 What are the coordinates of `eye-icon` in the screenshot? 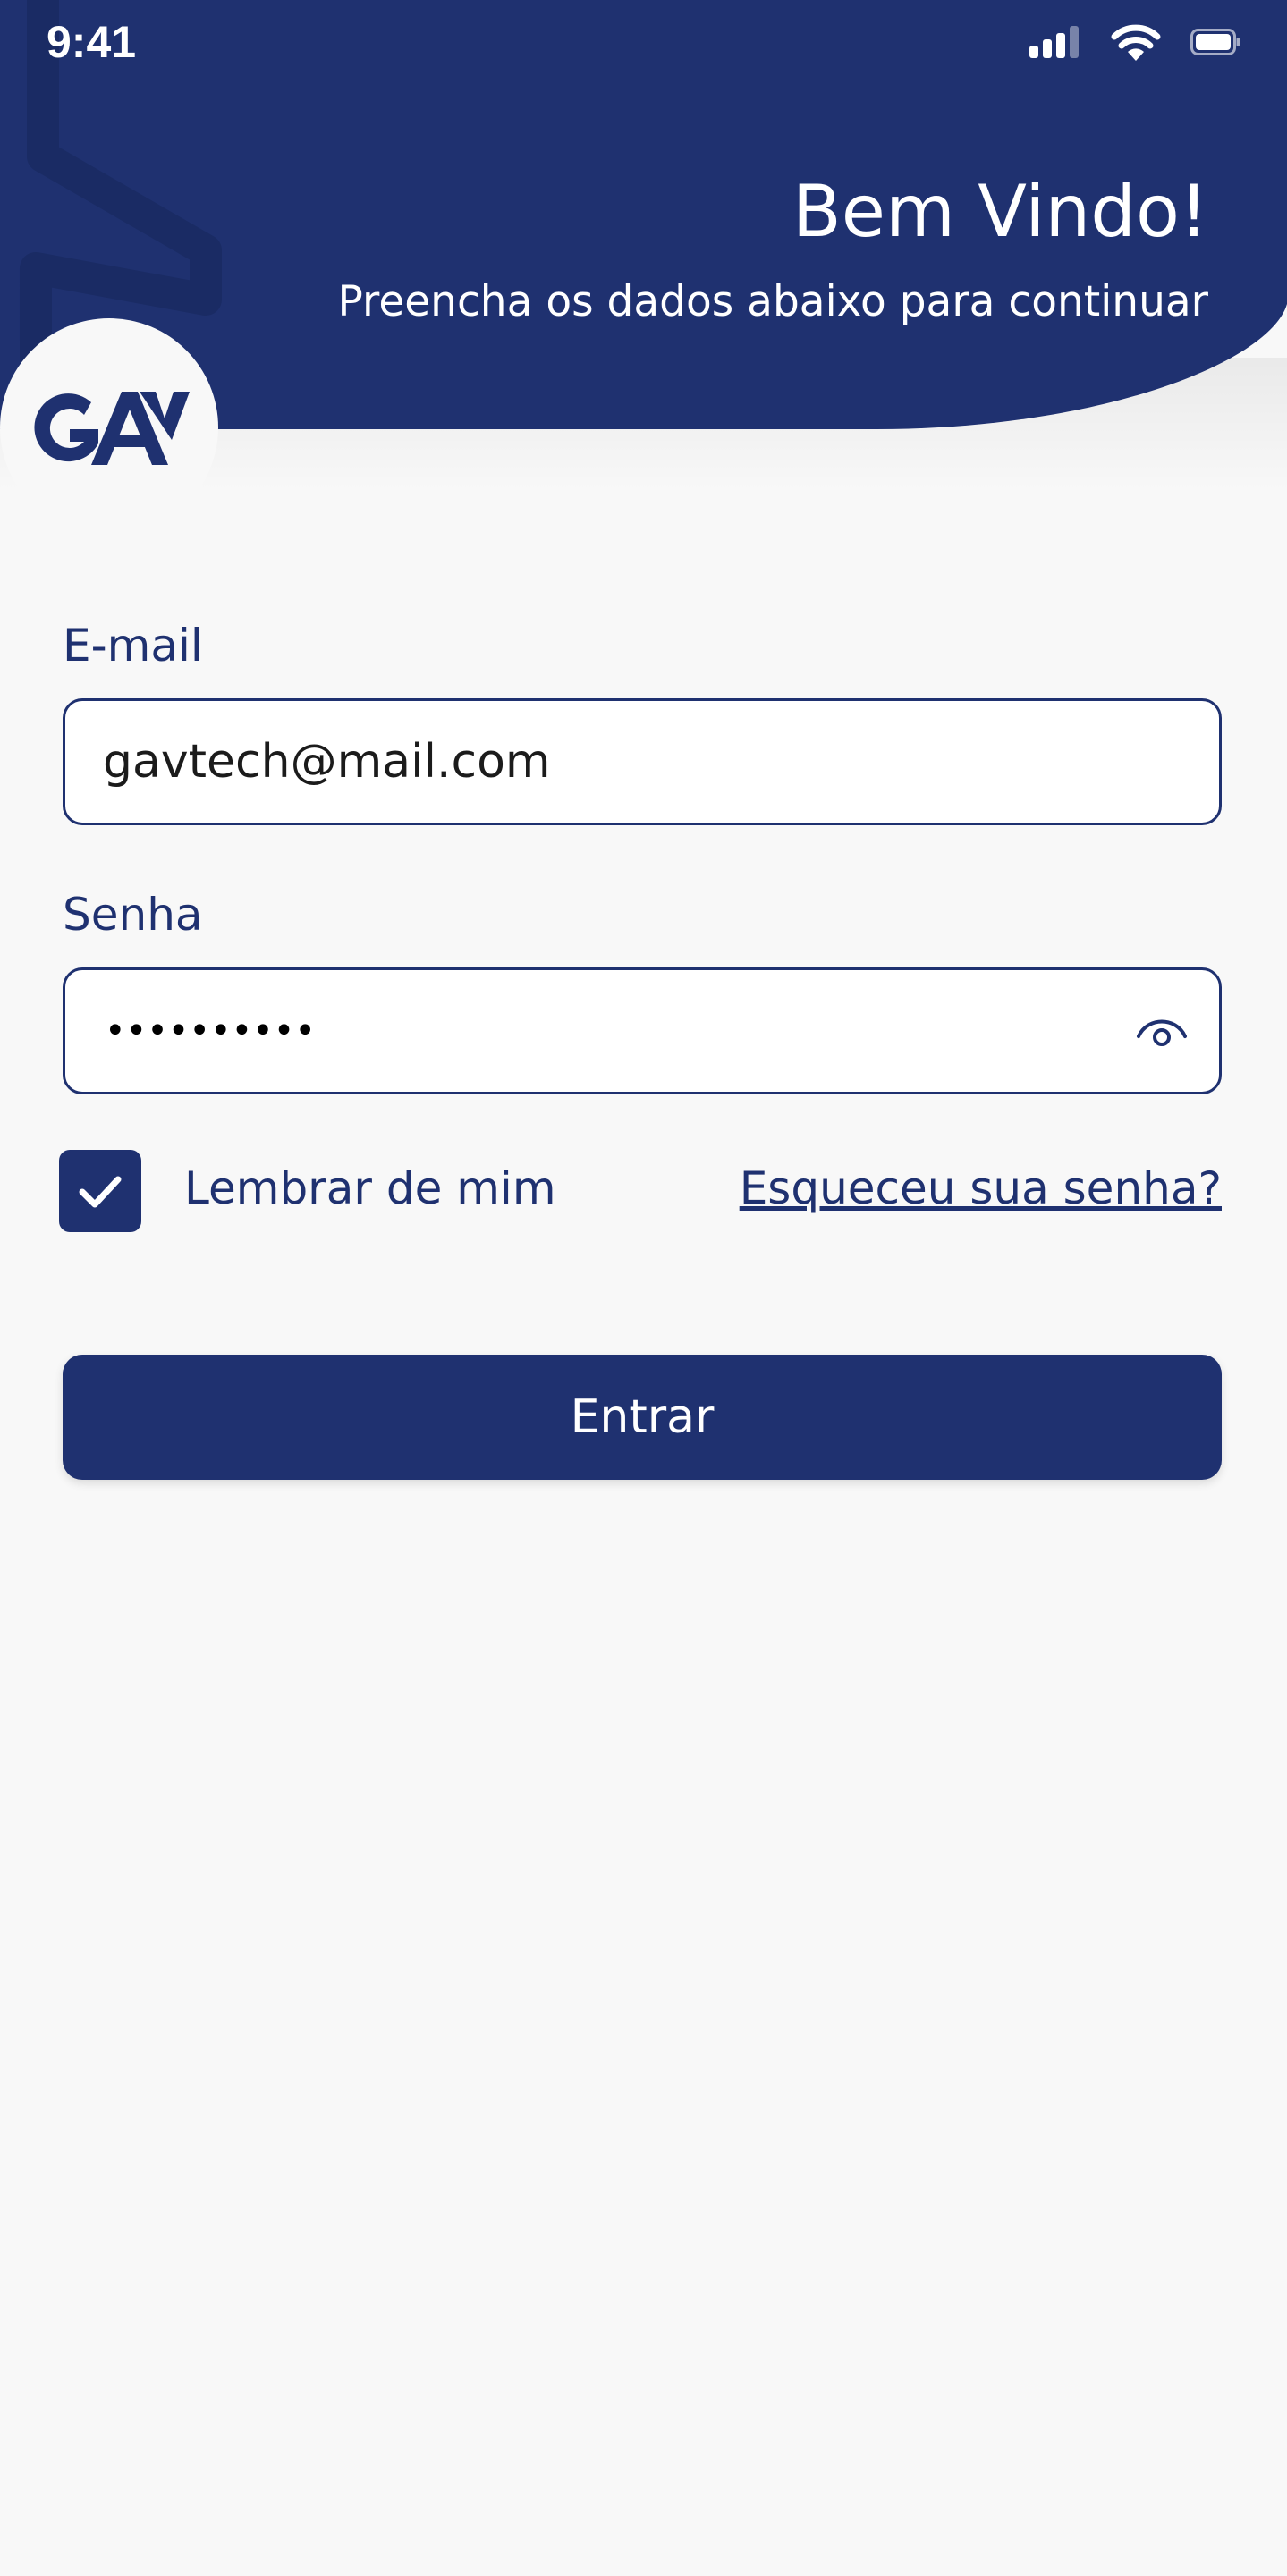 It's located at (1162, 1031).